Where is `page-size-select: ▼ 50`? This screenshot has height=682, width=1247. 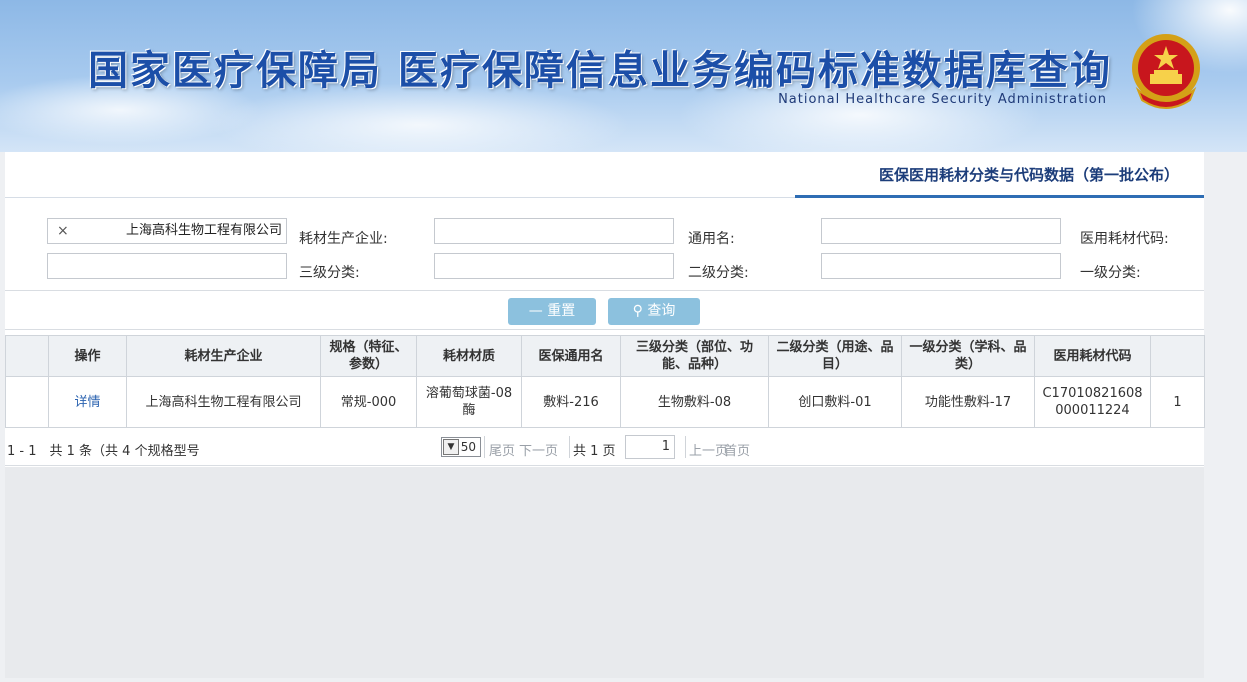 page-size-select: ▼ 50 is located at coordinates (461, 447).